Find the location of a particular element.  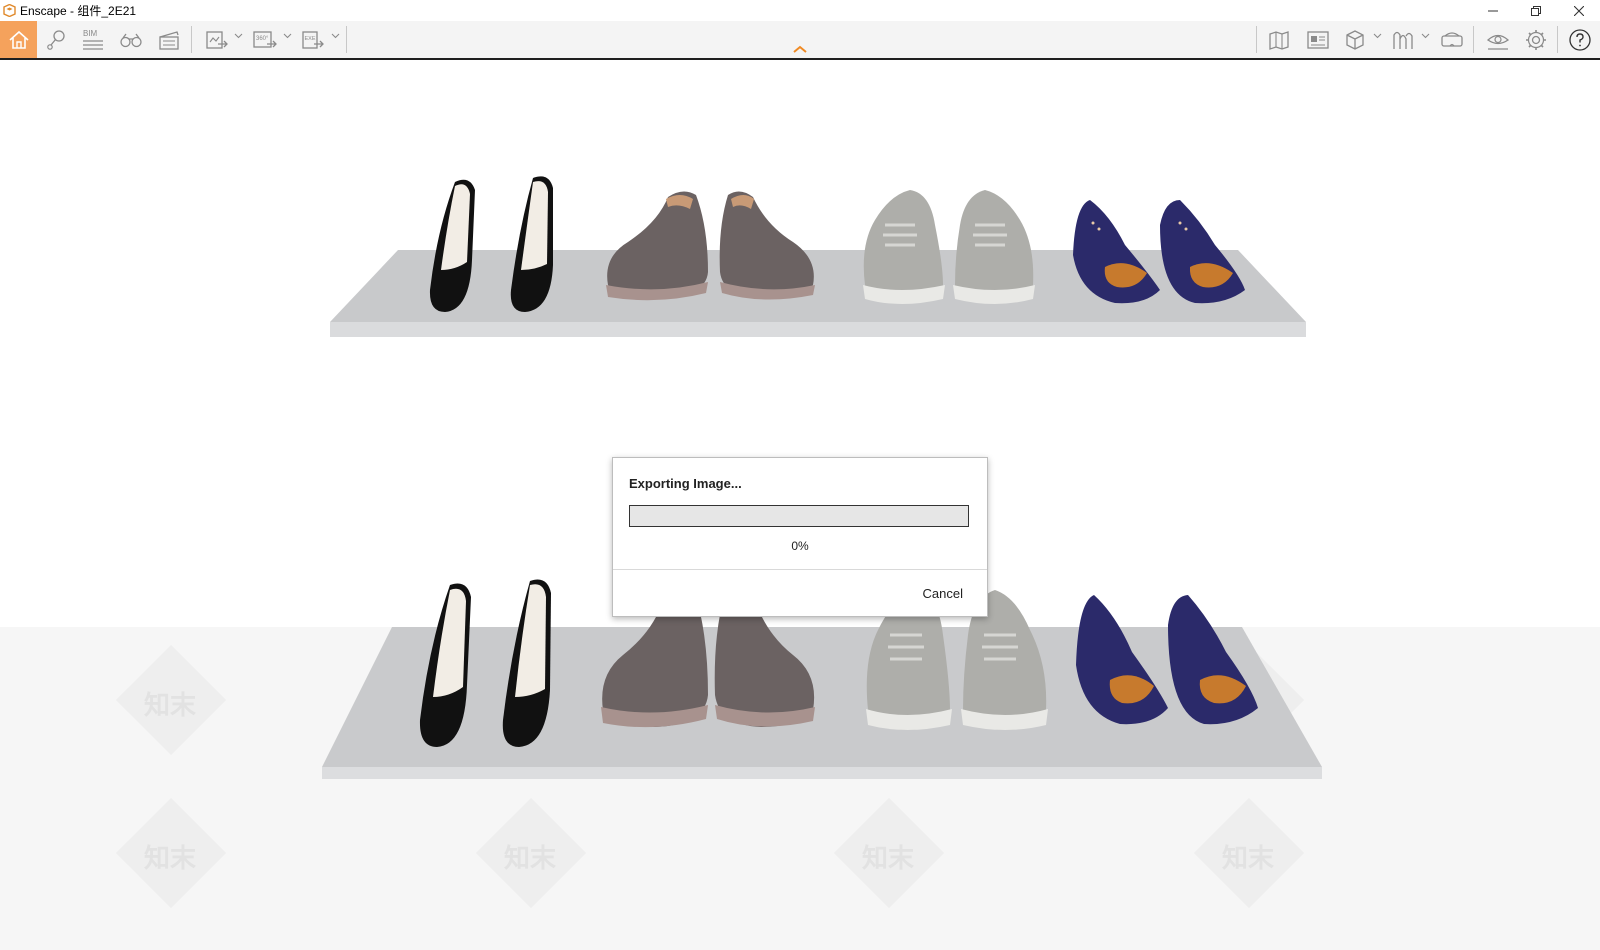

binoculars-icon is located at coordinates (131, 40).